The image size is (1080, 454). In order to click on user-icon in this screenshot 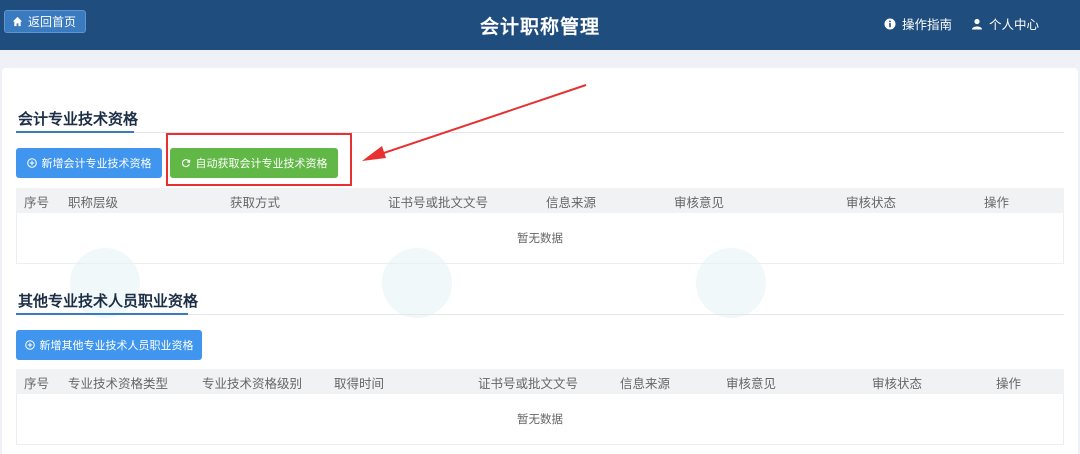, I will do `click(977, 23)`.